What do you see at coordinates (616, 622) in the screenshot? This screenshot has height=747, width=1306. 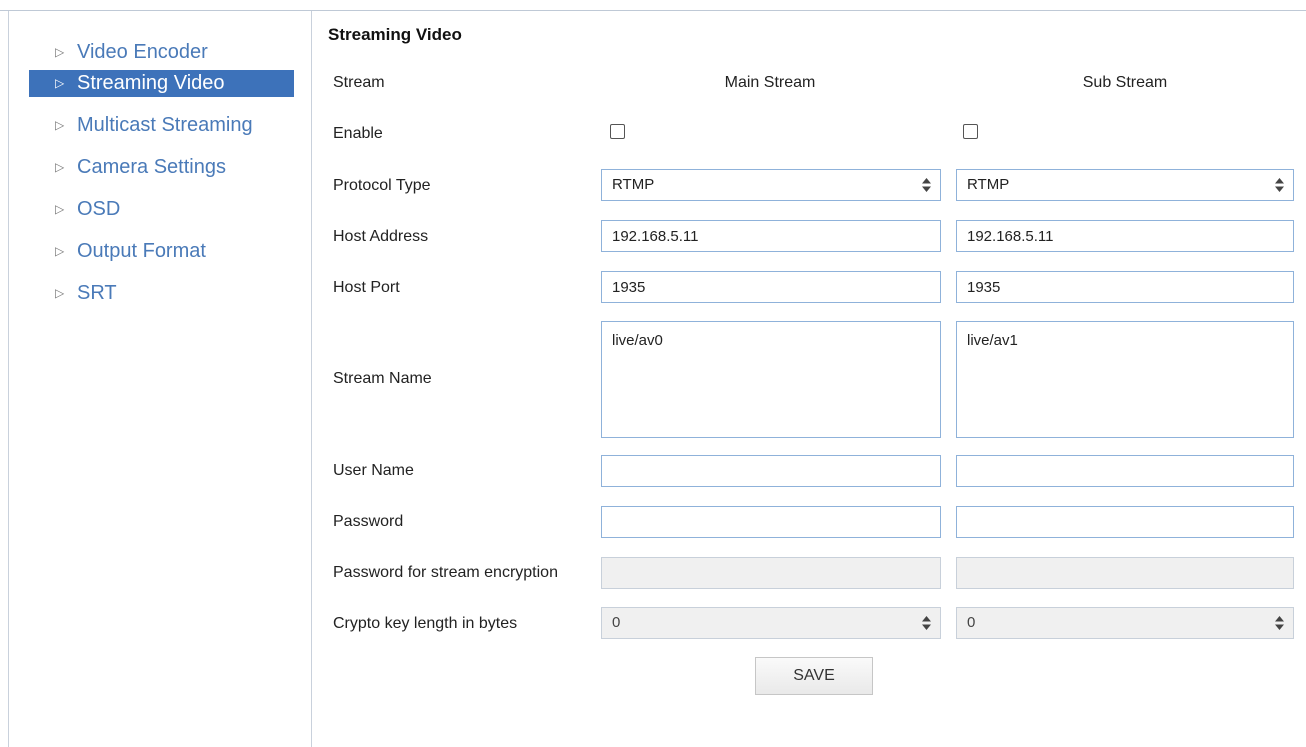 I see `main-stream-crypto-key-value: 0` at bounding box center [616, 622].